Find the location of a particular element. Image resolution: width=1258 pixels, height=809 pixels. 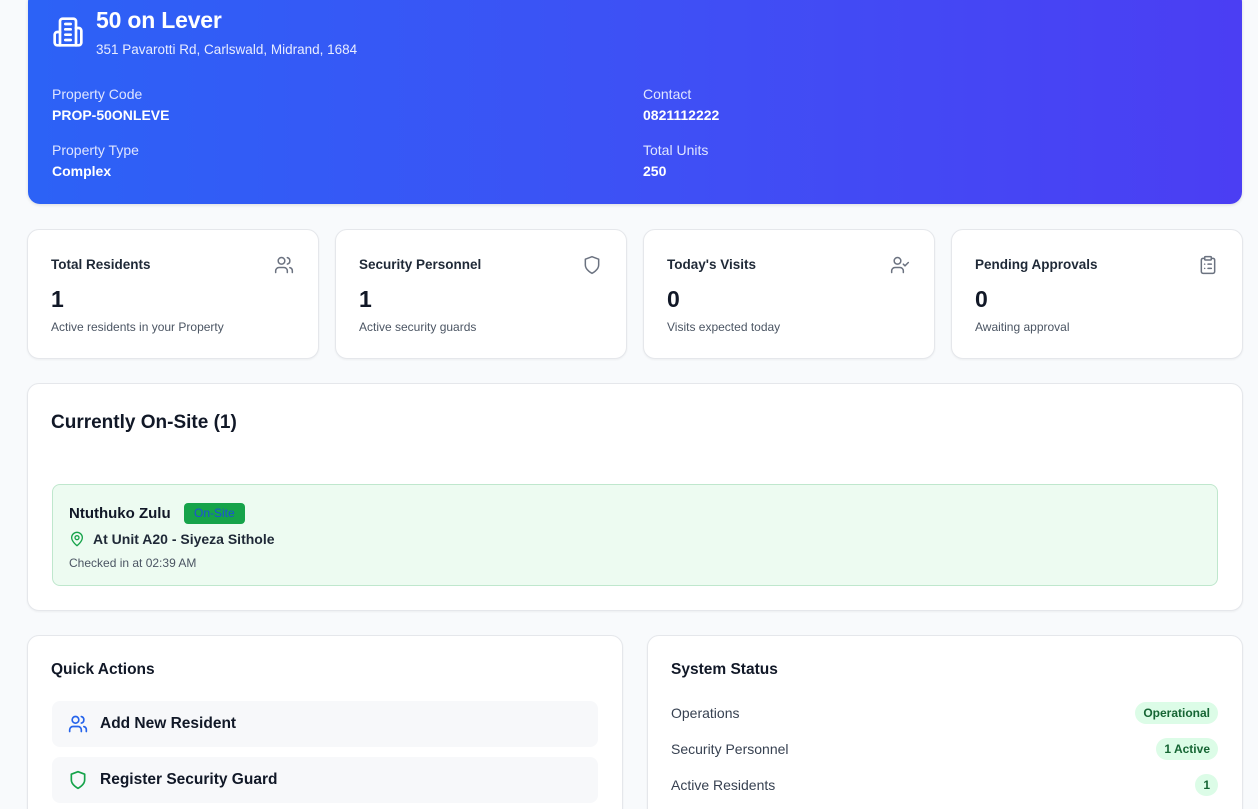

status-badge: 1 Active is located at coordinates (1187, 749).